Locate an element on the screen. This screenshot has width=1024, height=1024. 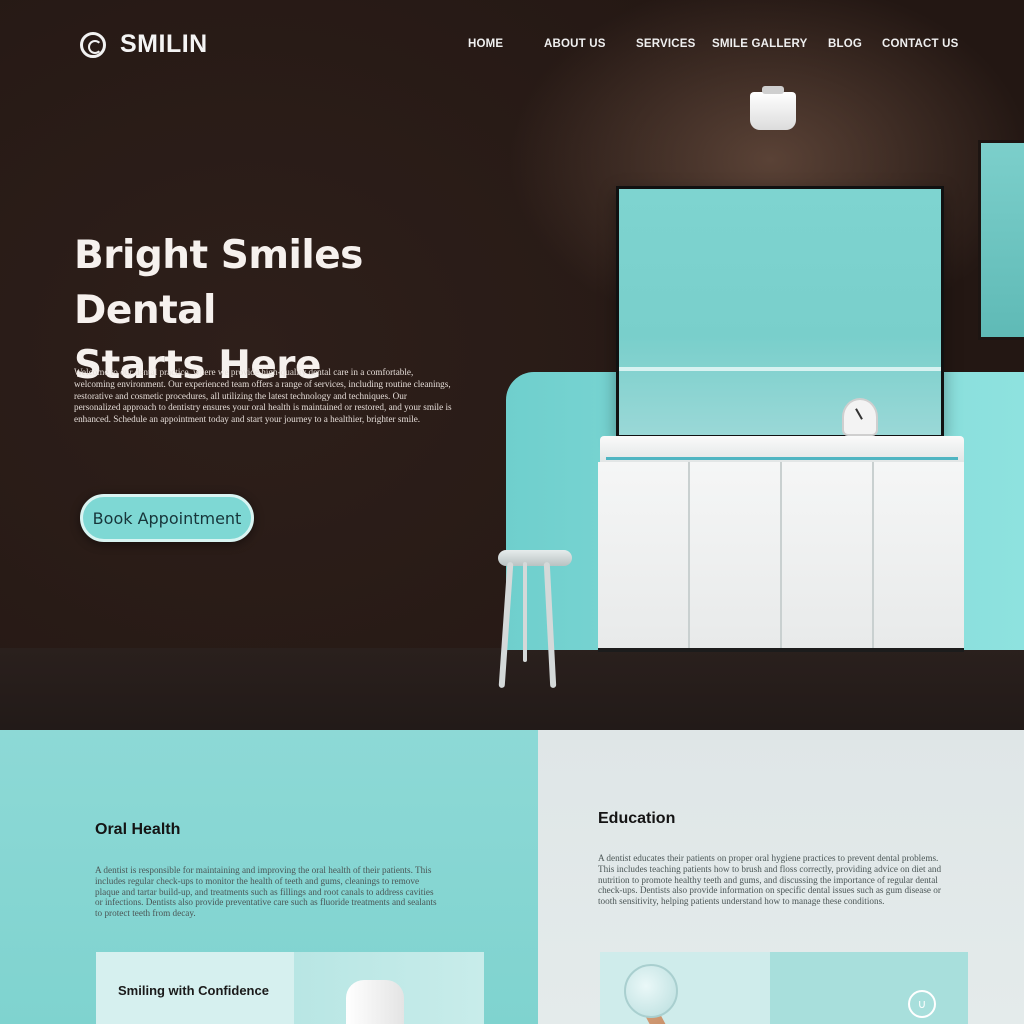
floor is located at coordinates (512, 689).